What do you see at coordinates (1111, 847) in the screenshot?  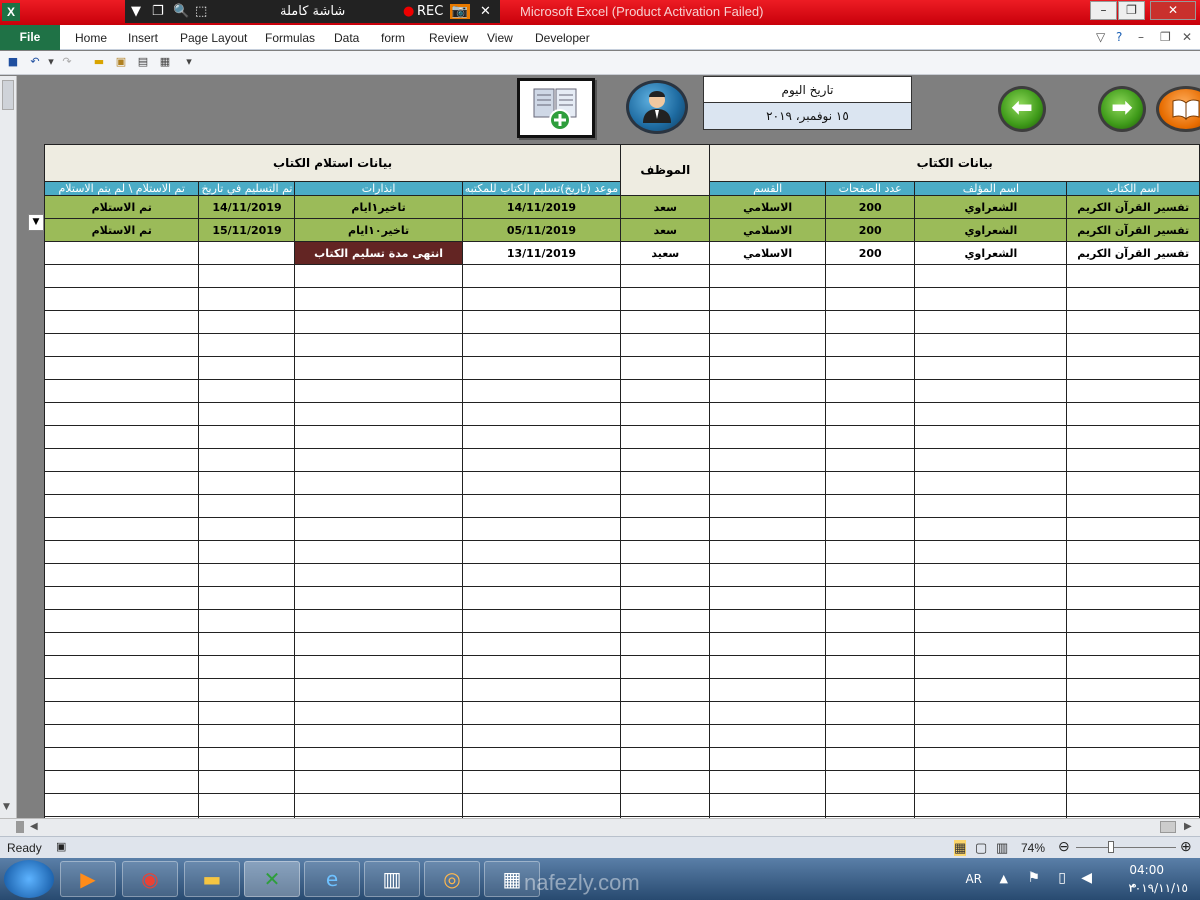 I see `zoom-slider-thumb` at bounding box center [1111, 847].